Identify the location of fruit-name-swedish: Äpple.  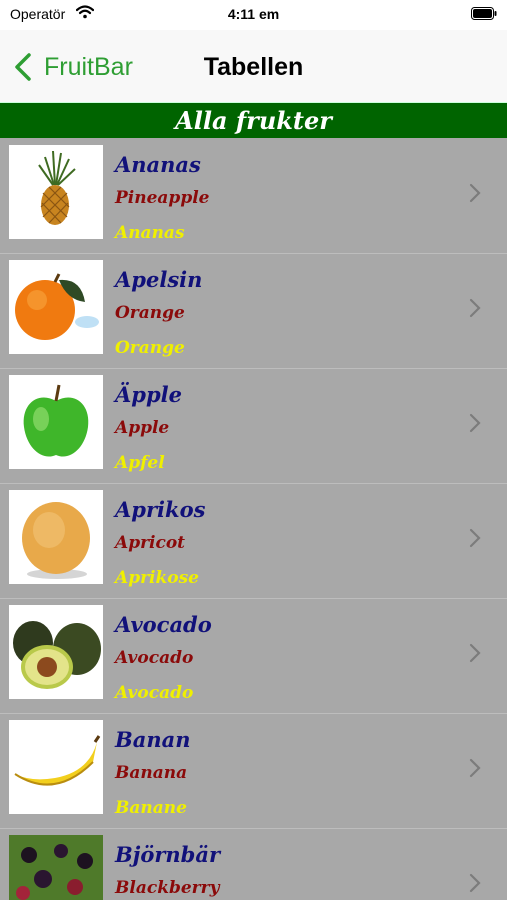
(148, 394).